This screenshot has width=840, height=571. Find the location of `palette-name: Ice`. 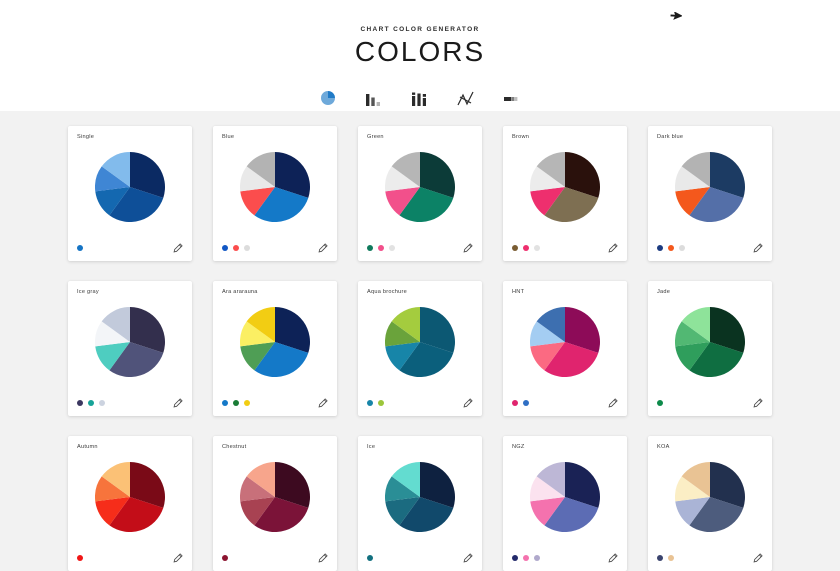

palette-name: Ice is located at coordinates (371, 447).